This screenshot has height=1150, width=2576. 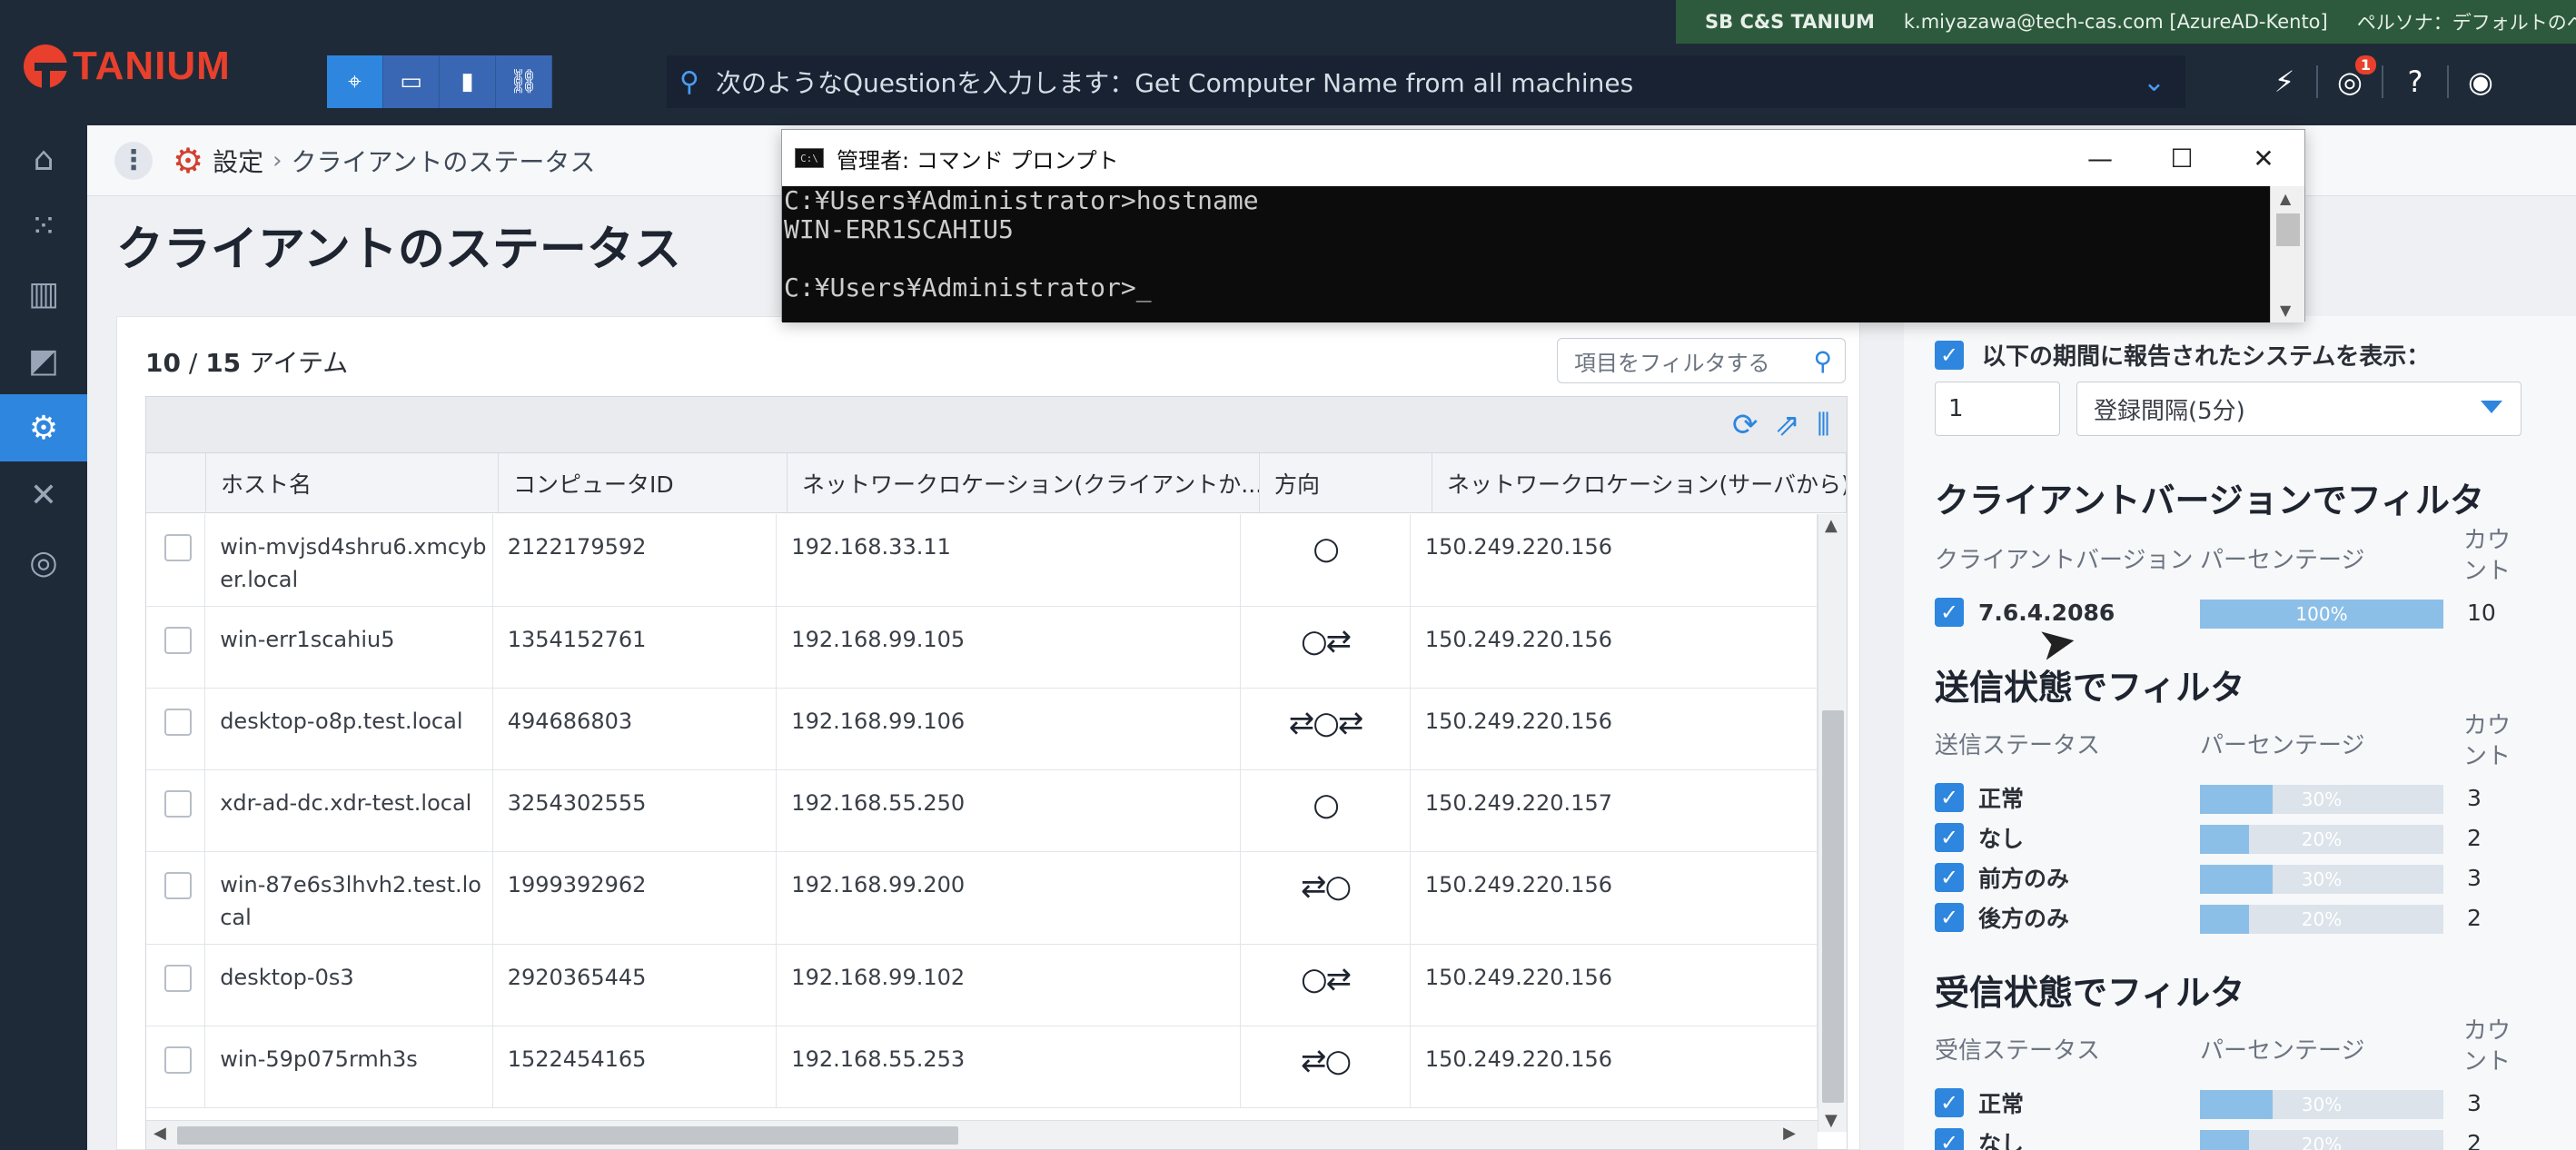 I want to click on chevron-down-icon: ⌄, so click(x=2154, y=82).